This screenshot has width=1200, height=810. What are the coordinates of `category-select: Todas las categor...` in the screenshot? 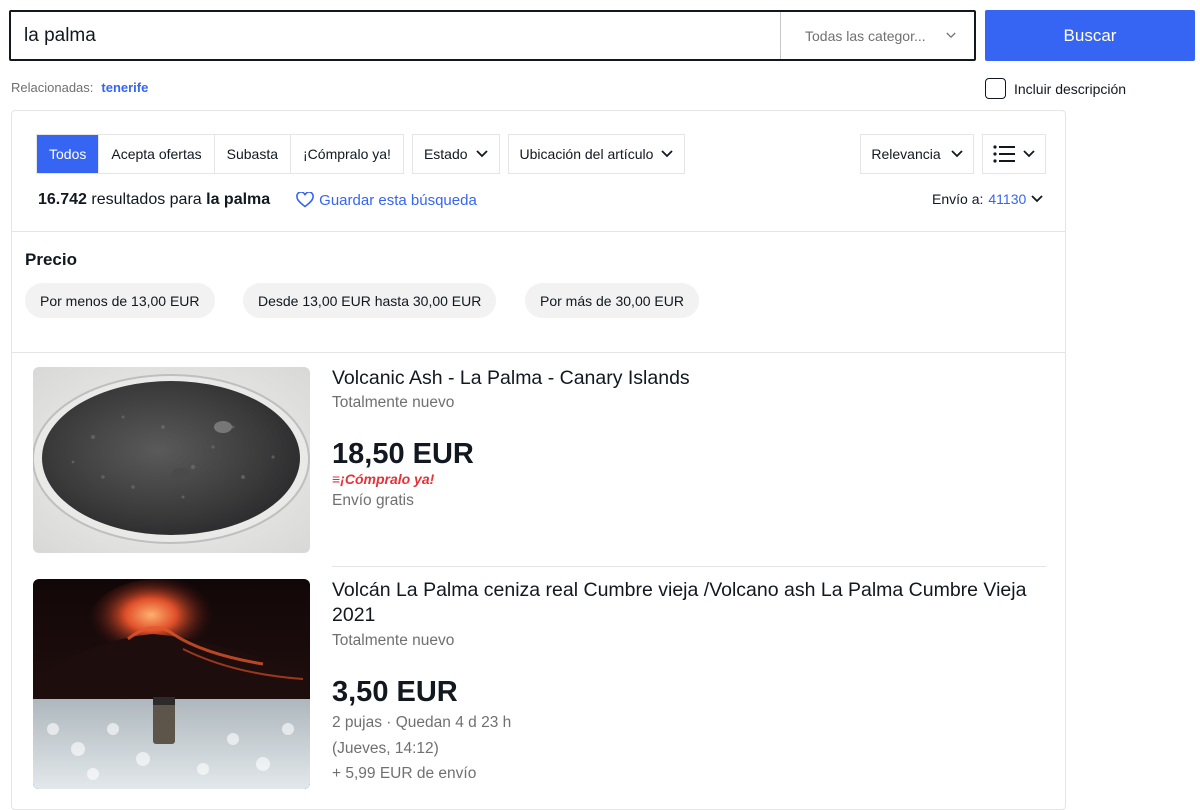 It's located at (877, 35).